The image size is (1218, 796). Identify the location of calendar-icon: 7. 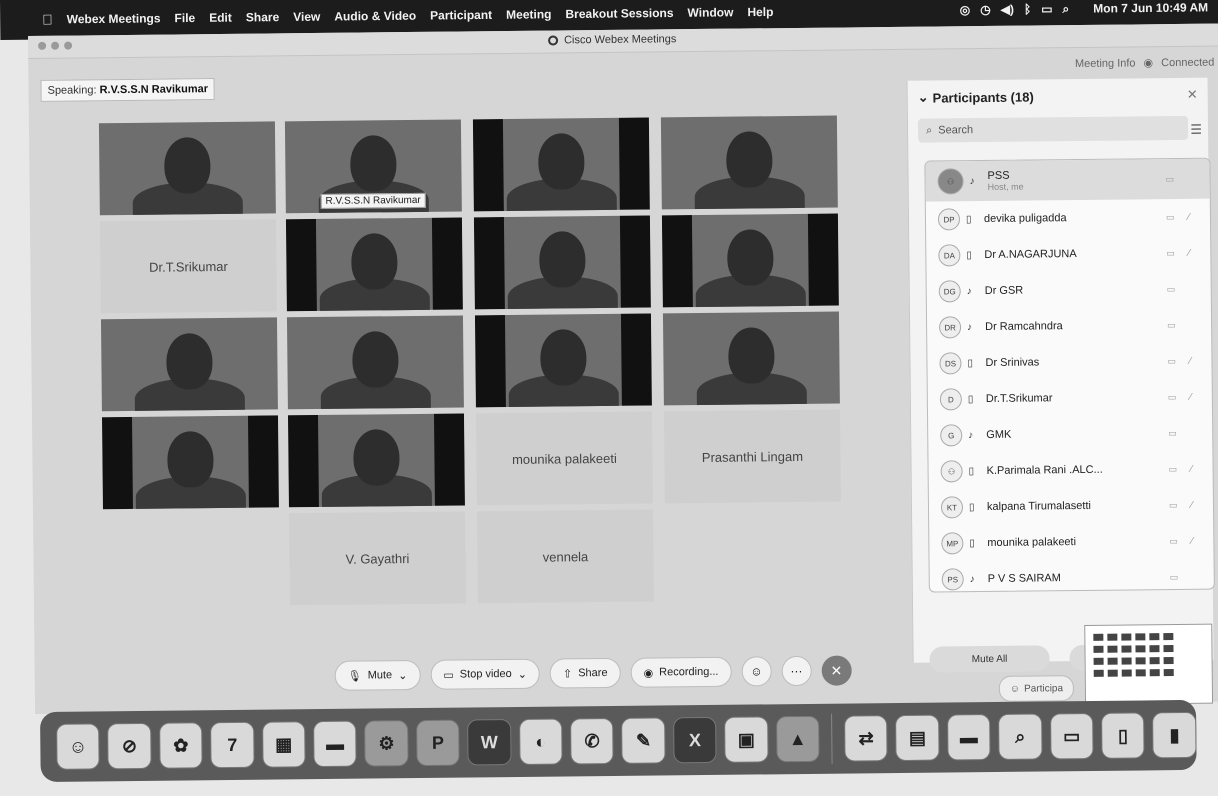
(232, 745).